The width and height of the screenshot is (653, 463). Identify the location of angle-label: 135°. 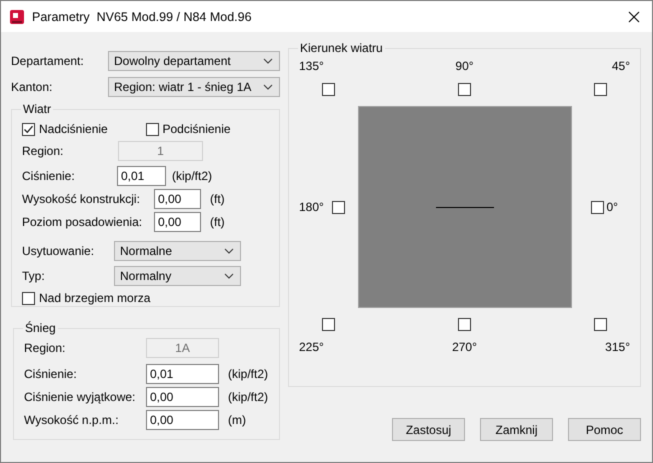
(311, 66).